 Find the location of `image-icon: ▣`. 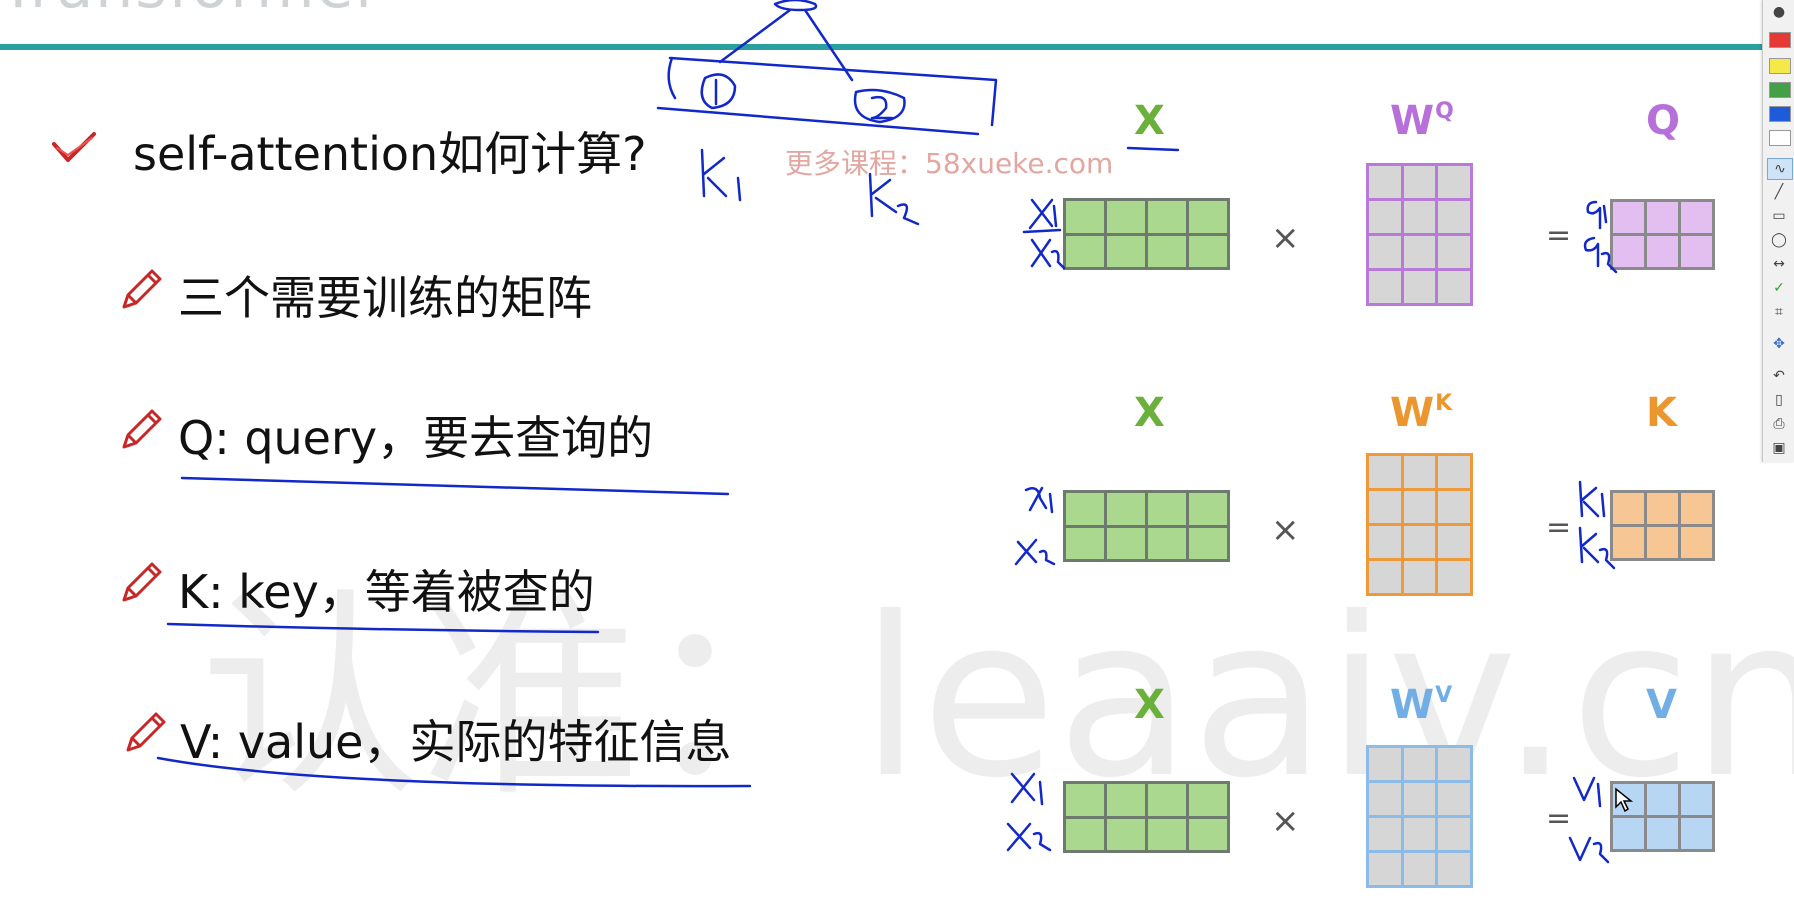

image-icon: ▣ is located at coordinates (1779, 448).